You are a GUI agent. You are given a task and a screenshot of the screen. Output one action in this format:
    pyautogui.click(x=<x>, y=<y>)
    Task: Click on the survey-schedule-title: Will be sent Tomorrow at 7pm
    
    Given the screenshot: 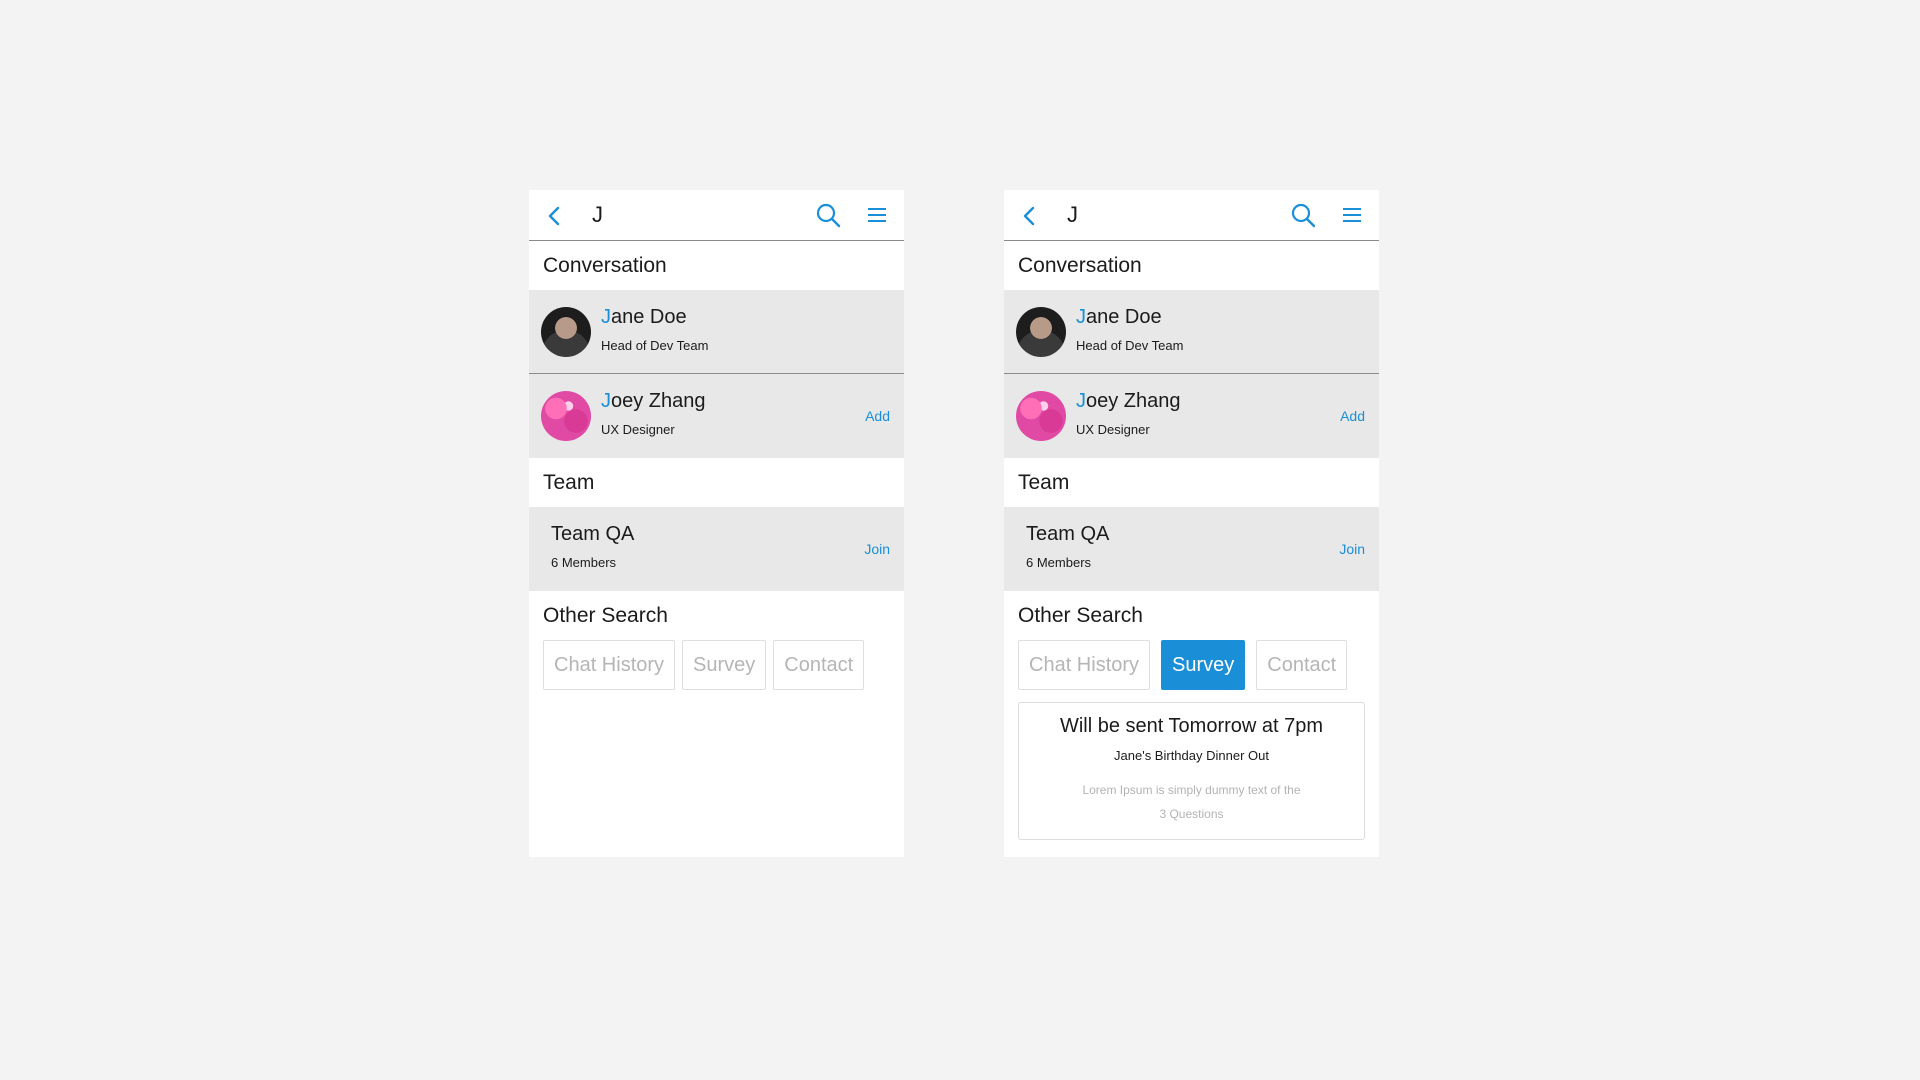 What is the action you would take?
    pyautogui.click(x=1191, y=726)
    